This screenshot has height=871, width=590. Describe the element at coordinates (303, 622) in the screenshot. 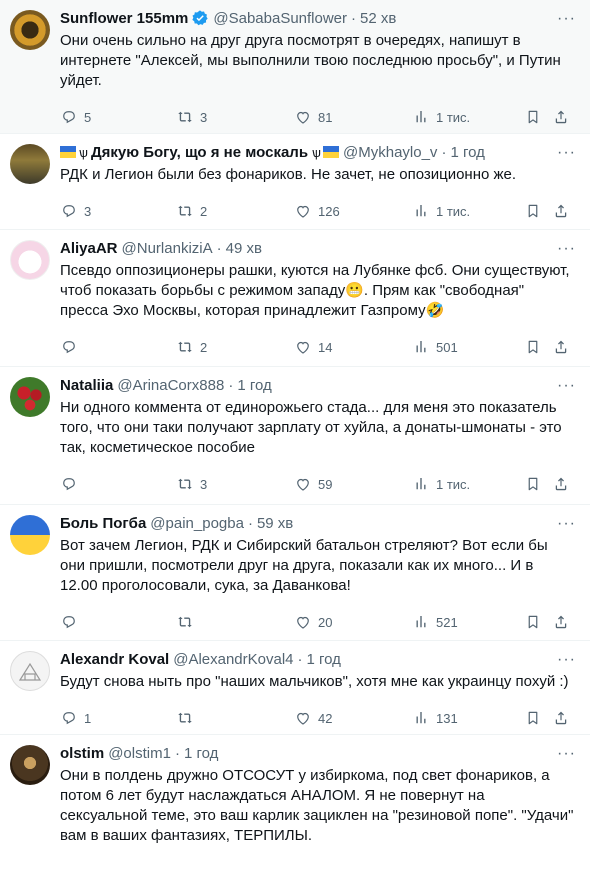

I see `like-icon` at that location.